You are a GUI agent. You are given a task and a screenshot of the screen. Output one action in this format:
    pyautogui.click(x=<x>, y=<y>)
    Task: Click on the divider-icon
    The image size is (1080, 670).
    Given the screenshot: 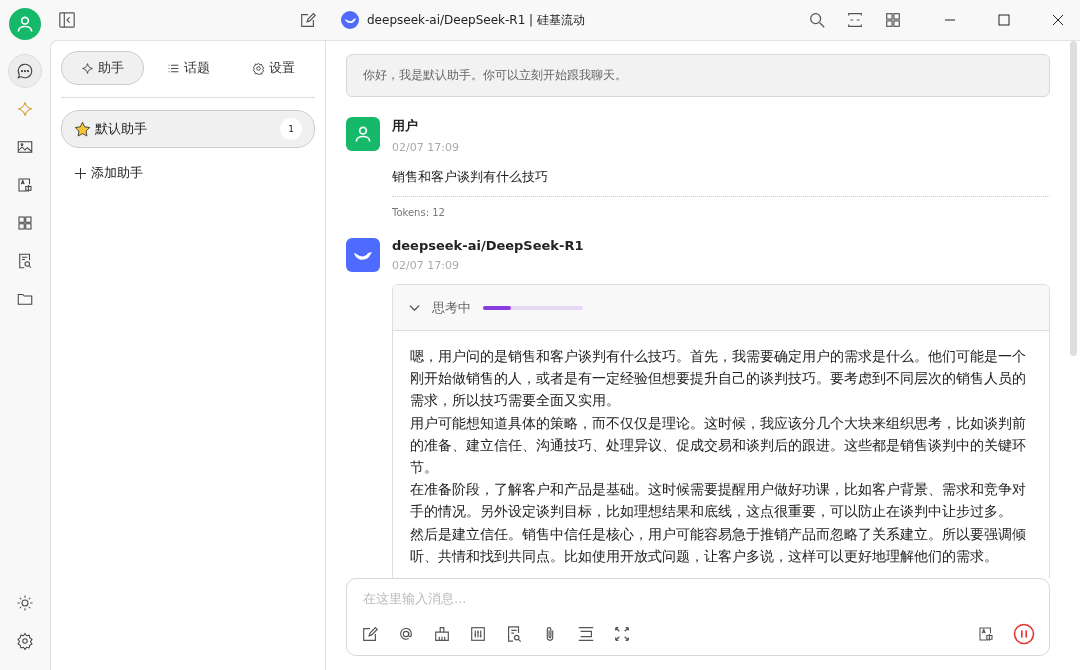 What is the action you would take?
    pyautogui.click(x=586, y=634)
    